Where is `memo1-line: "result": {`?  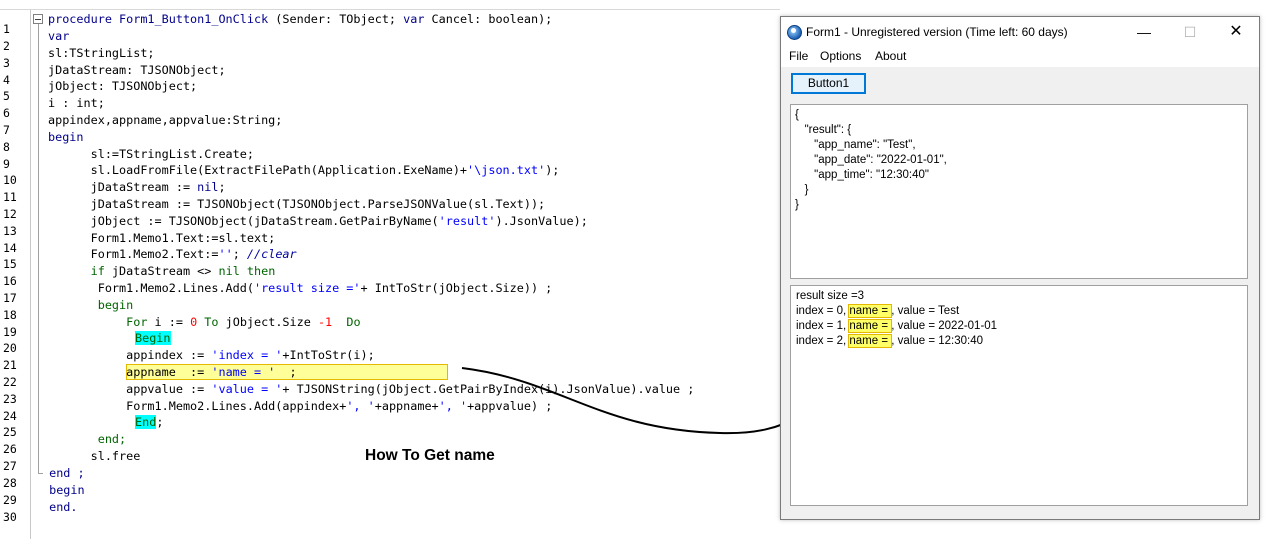 memo1-line: "result": { is located at coordinates (823, 130).